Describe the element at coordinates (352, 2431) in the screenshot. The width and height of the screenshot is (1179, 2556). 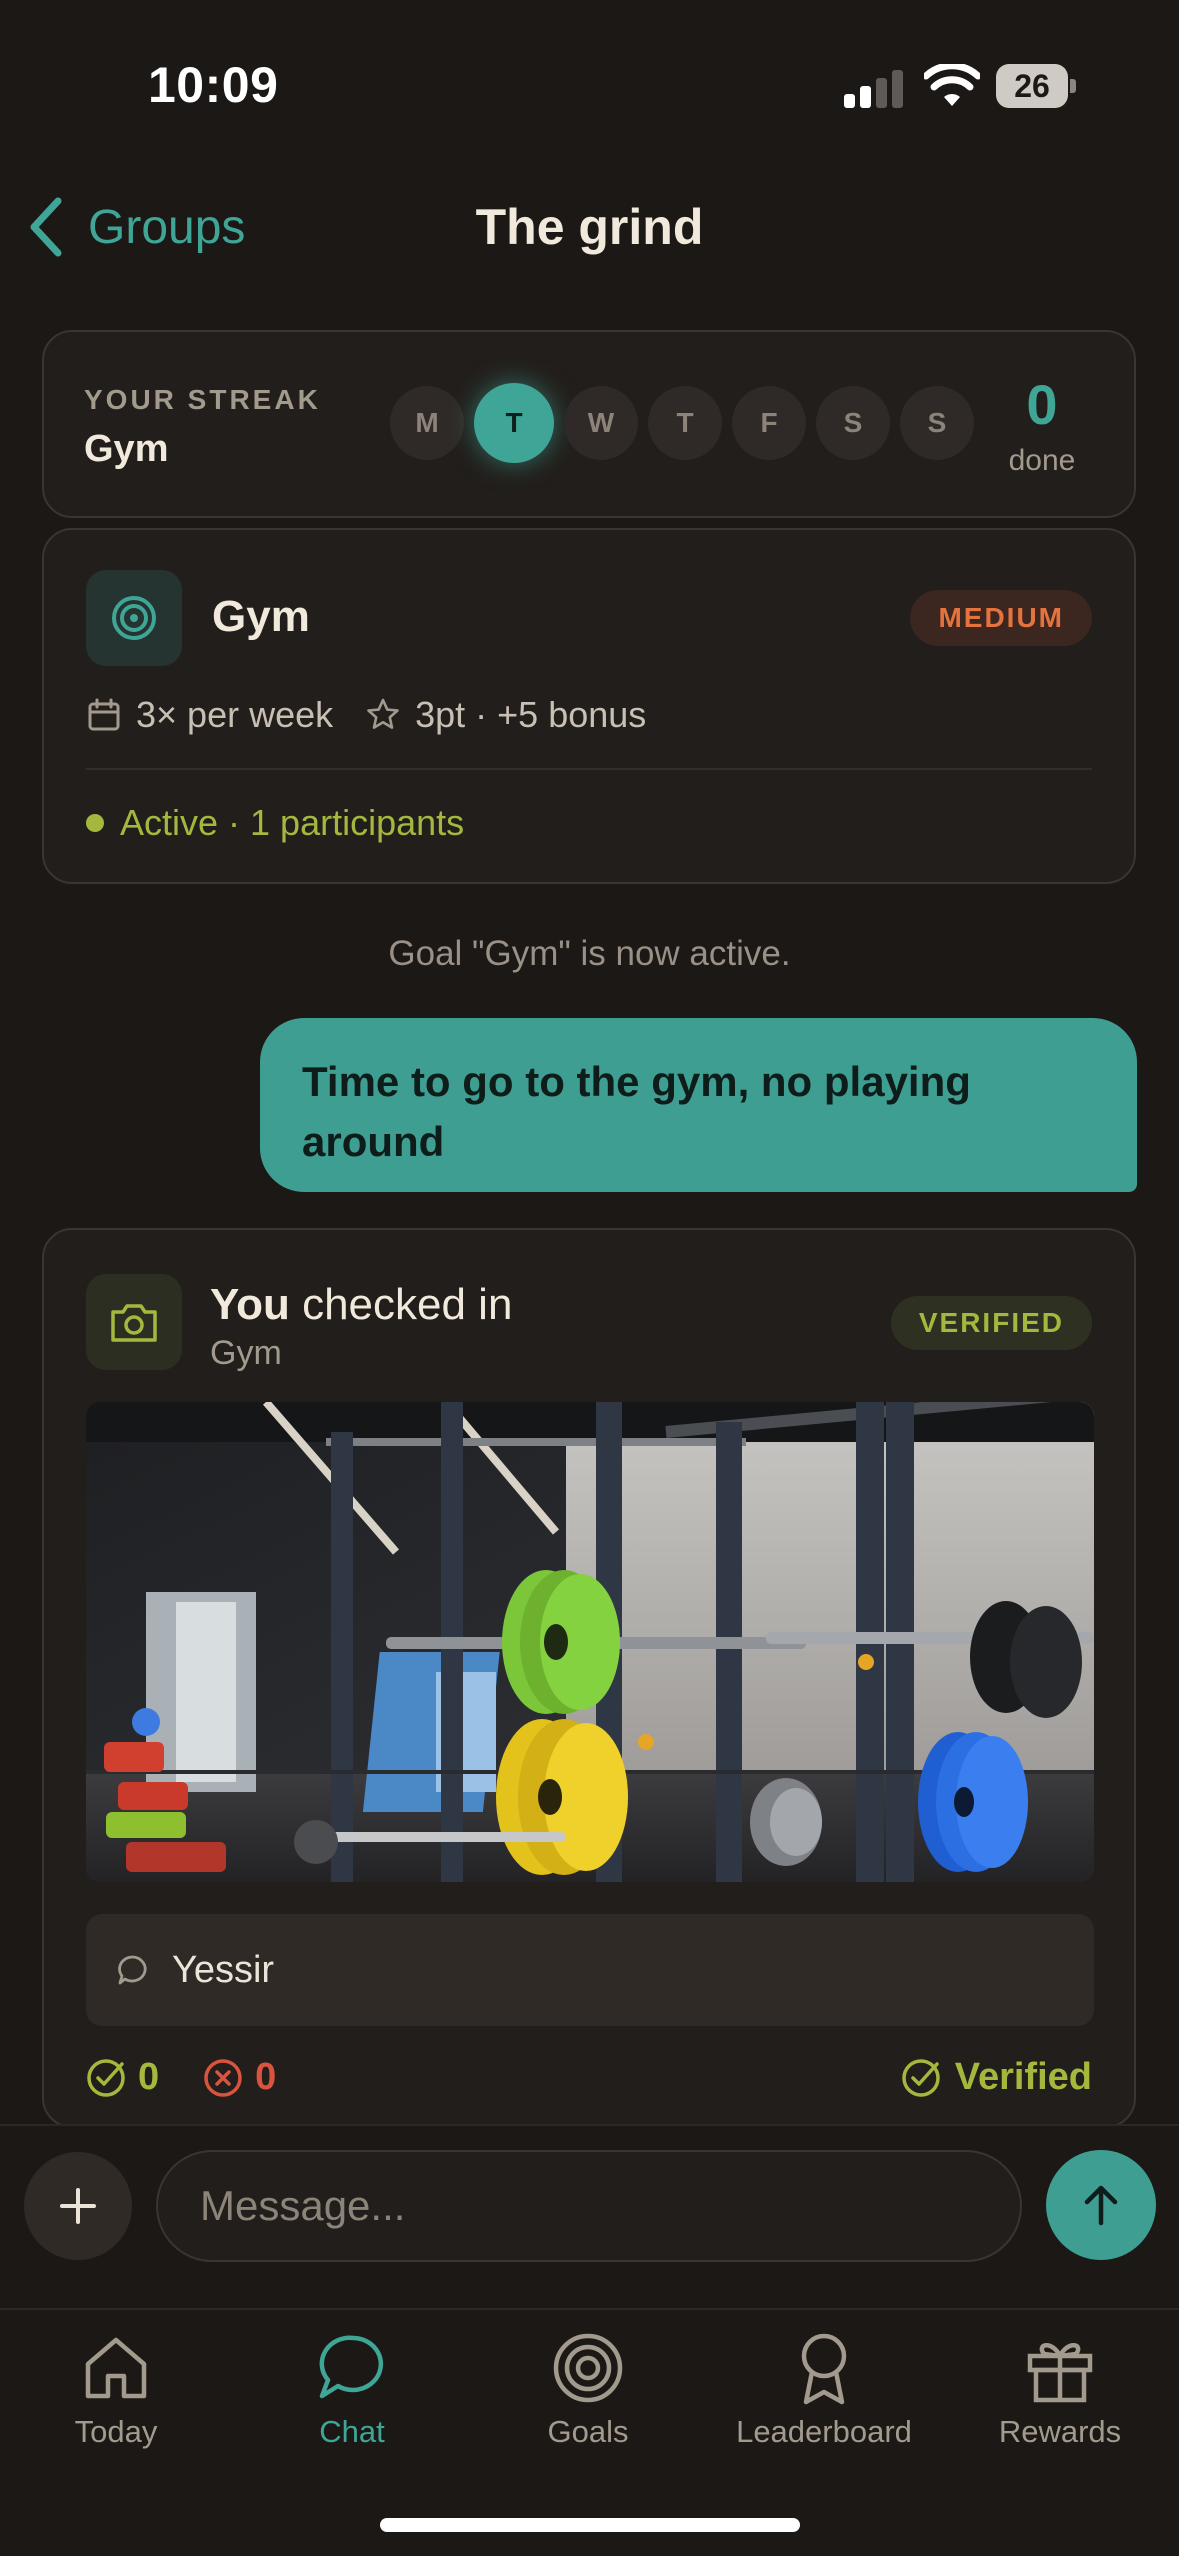
I see `tab-label: Chat` at that location.